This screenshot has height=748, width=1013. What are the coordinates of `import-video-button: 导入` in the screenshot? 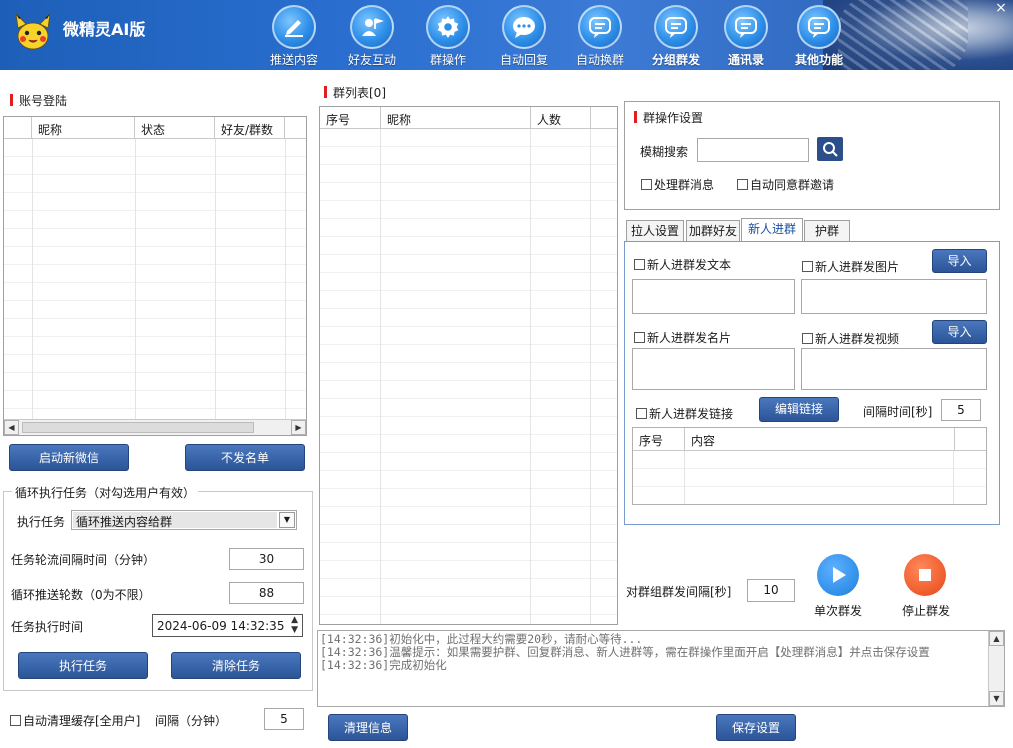 It's located at (959, 332).